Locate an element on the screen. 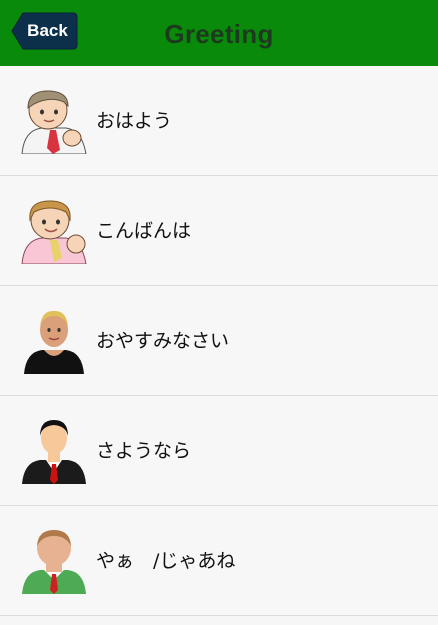 The height and width of the screenshot is (625, 438). page-title: Greeting is located at coordinates (219, 34).